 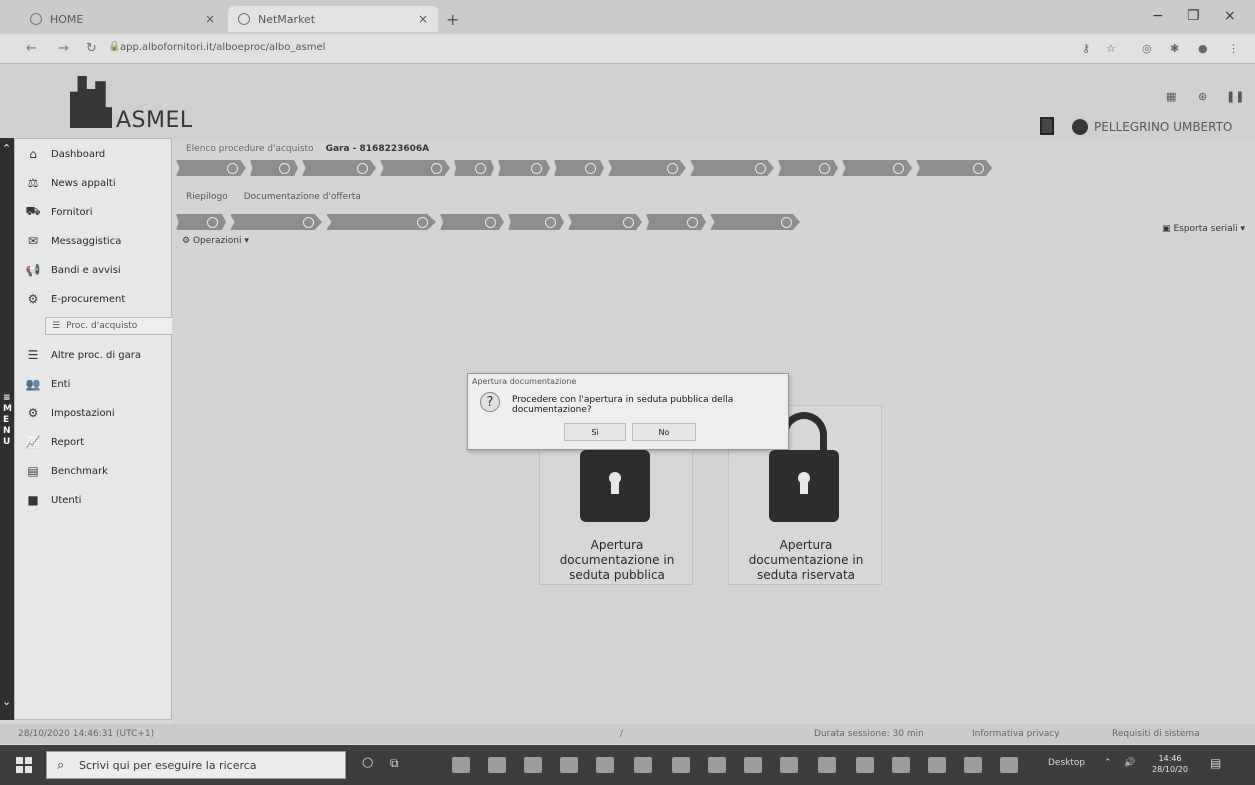 What do you see at coordinates (302, 197) in the screenshot?
I see `sub-breadcrumb-documentazione: Documentazione d'offerta` at bounding box center [302, 197].